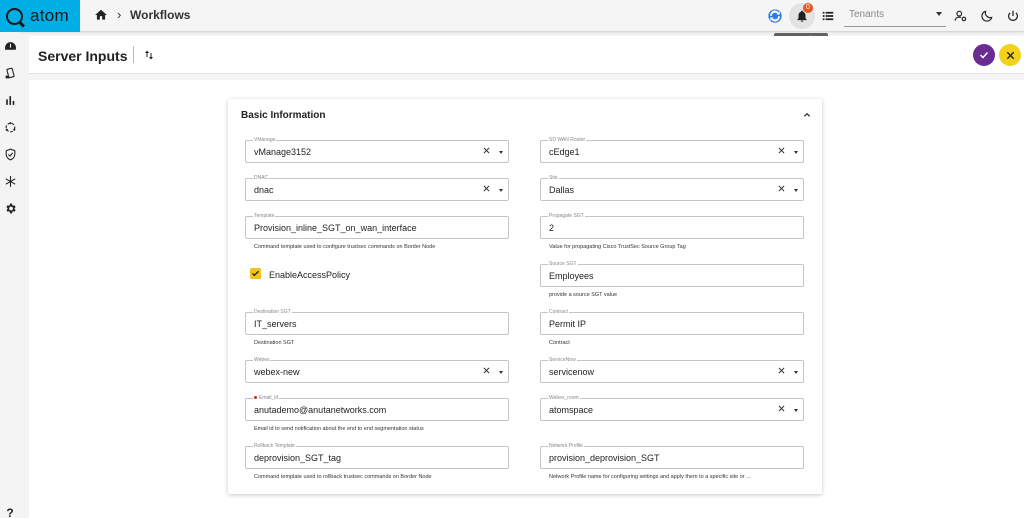 This screenshot has width=1024, height=518. I want to click on page-title: Server Inputs, so click(83, 56).